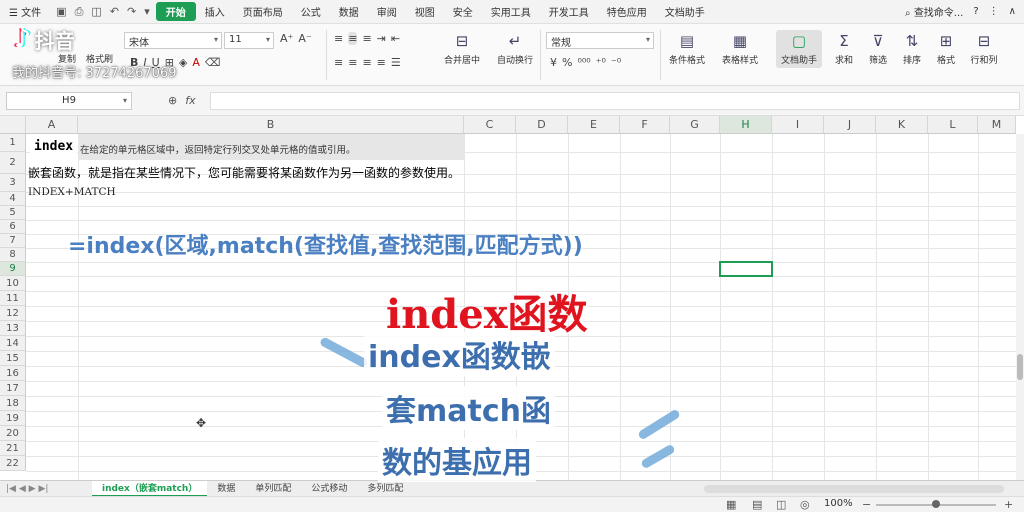 Image resolution: width=1024 pixels, height=512 pixels. Describe the element at coordinates (13, 269) in the screenshot. I see `row-header-9: 9` at that location.